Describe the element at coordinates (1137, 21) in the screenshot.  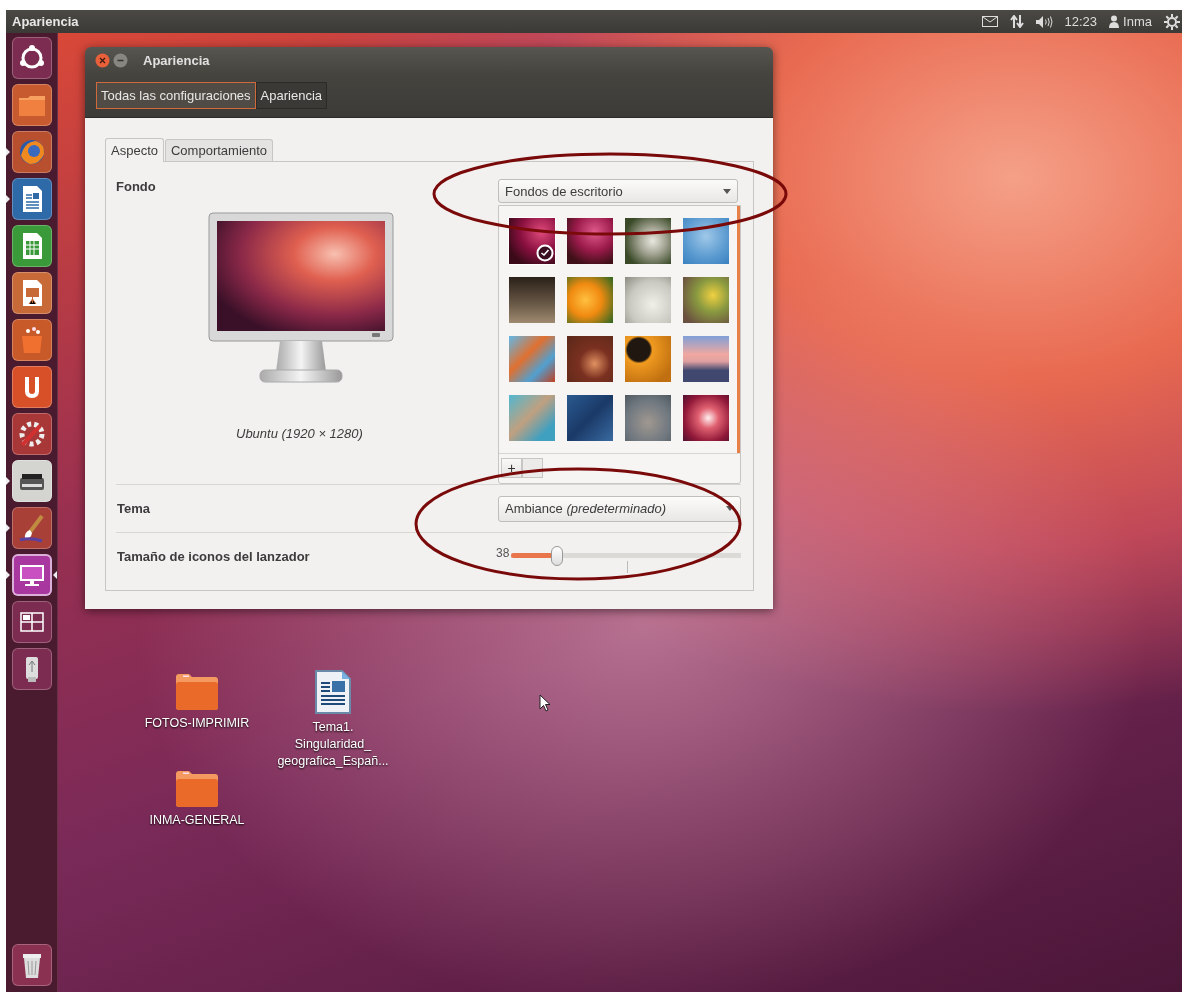
I see `user-name: Inma` at that location.